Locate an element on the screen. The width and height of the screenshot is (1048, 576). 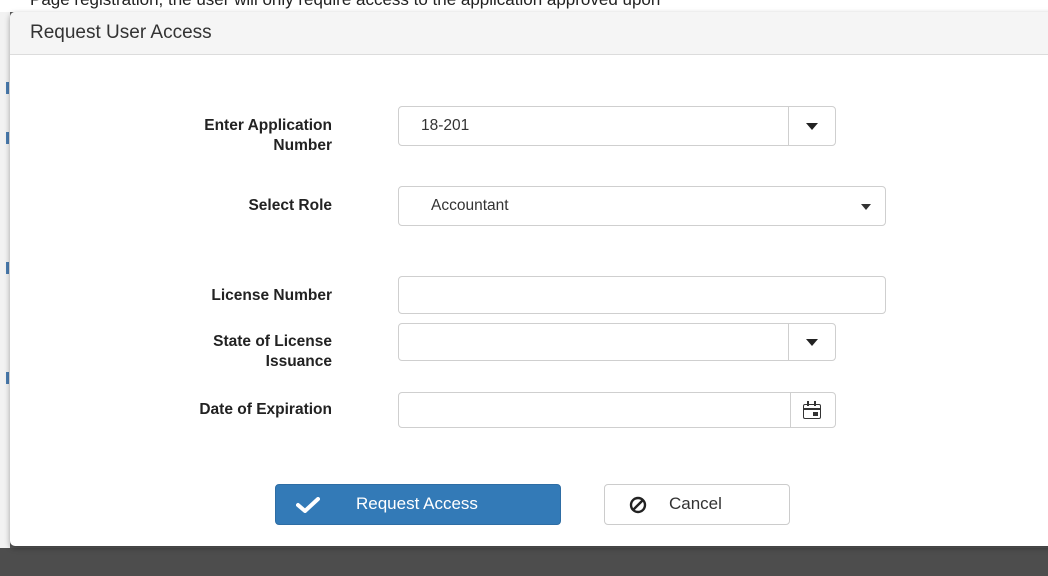
license-number-label: License Number is located at coordinates (271, 295).